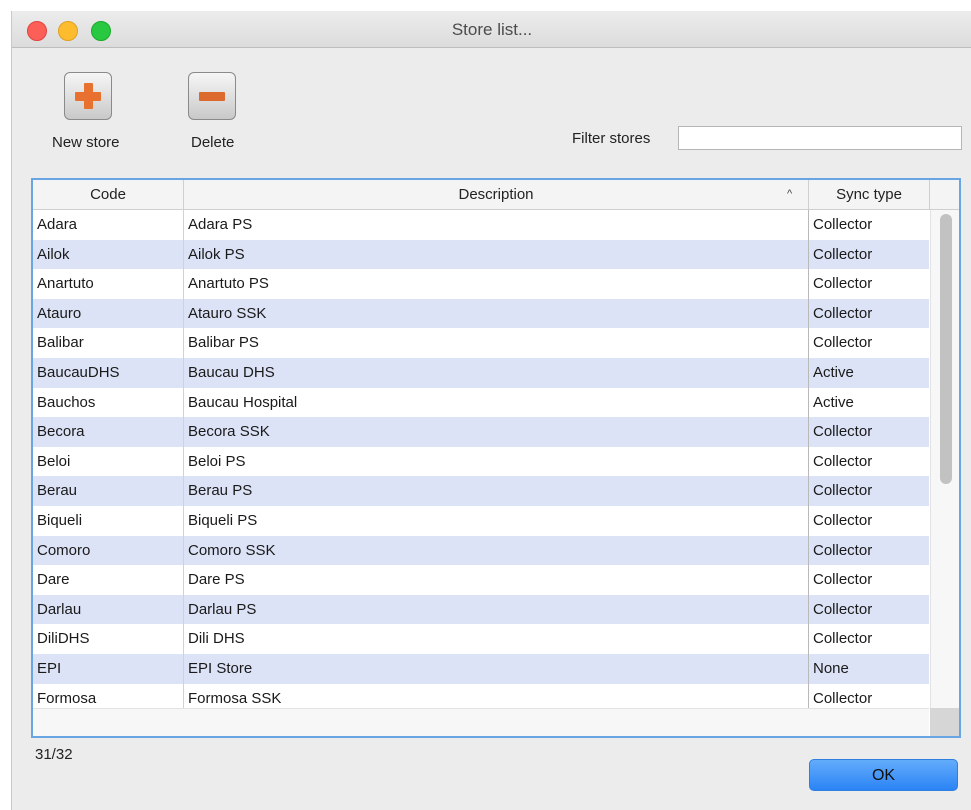 The image size is (971, 810). Describe the element at coordinates (65, 284) in the screenshot. I see `cell-code: Anartuto` at that location.